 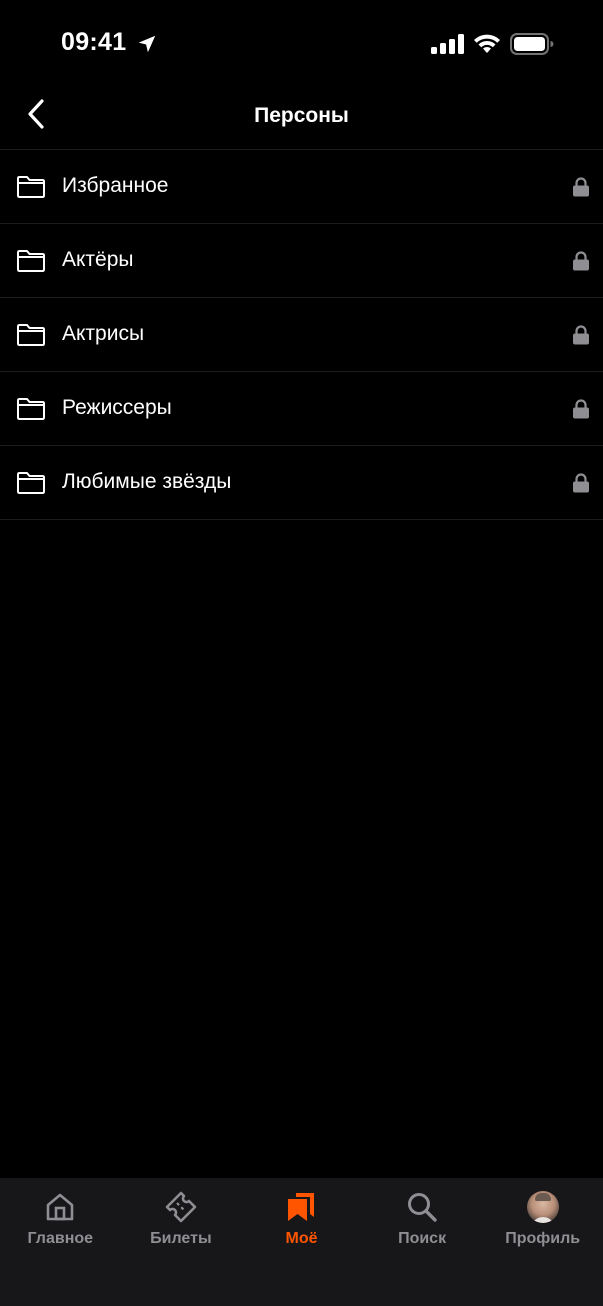 What do you see at coordinates (147, 44) in the screenshot?
I see `location-arrow-icon` at bounding box center [147, 44].